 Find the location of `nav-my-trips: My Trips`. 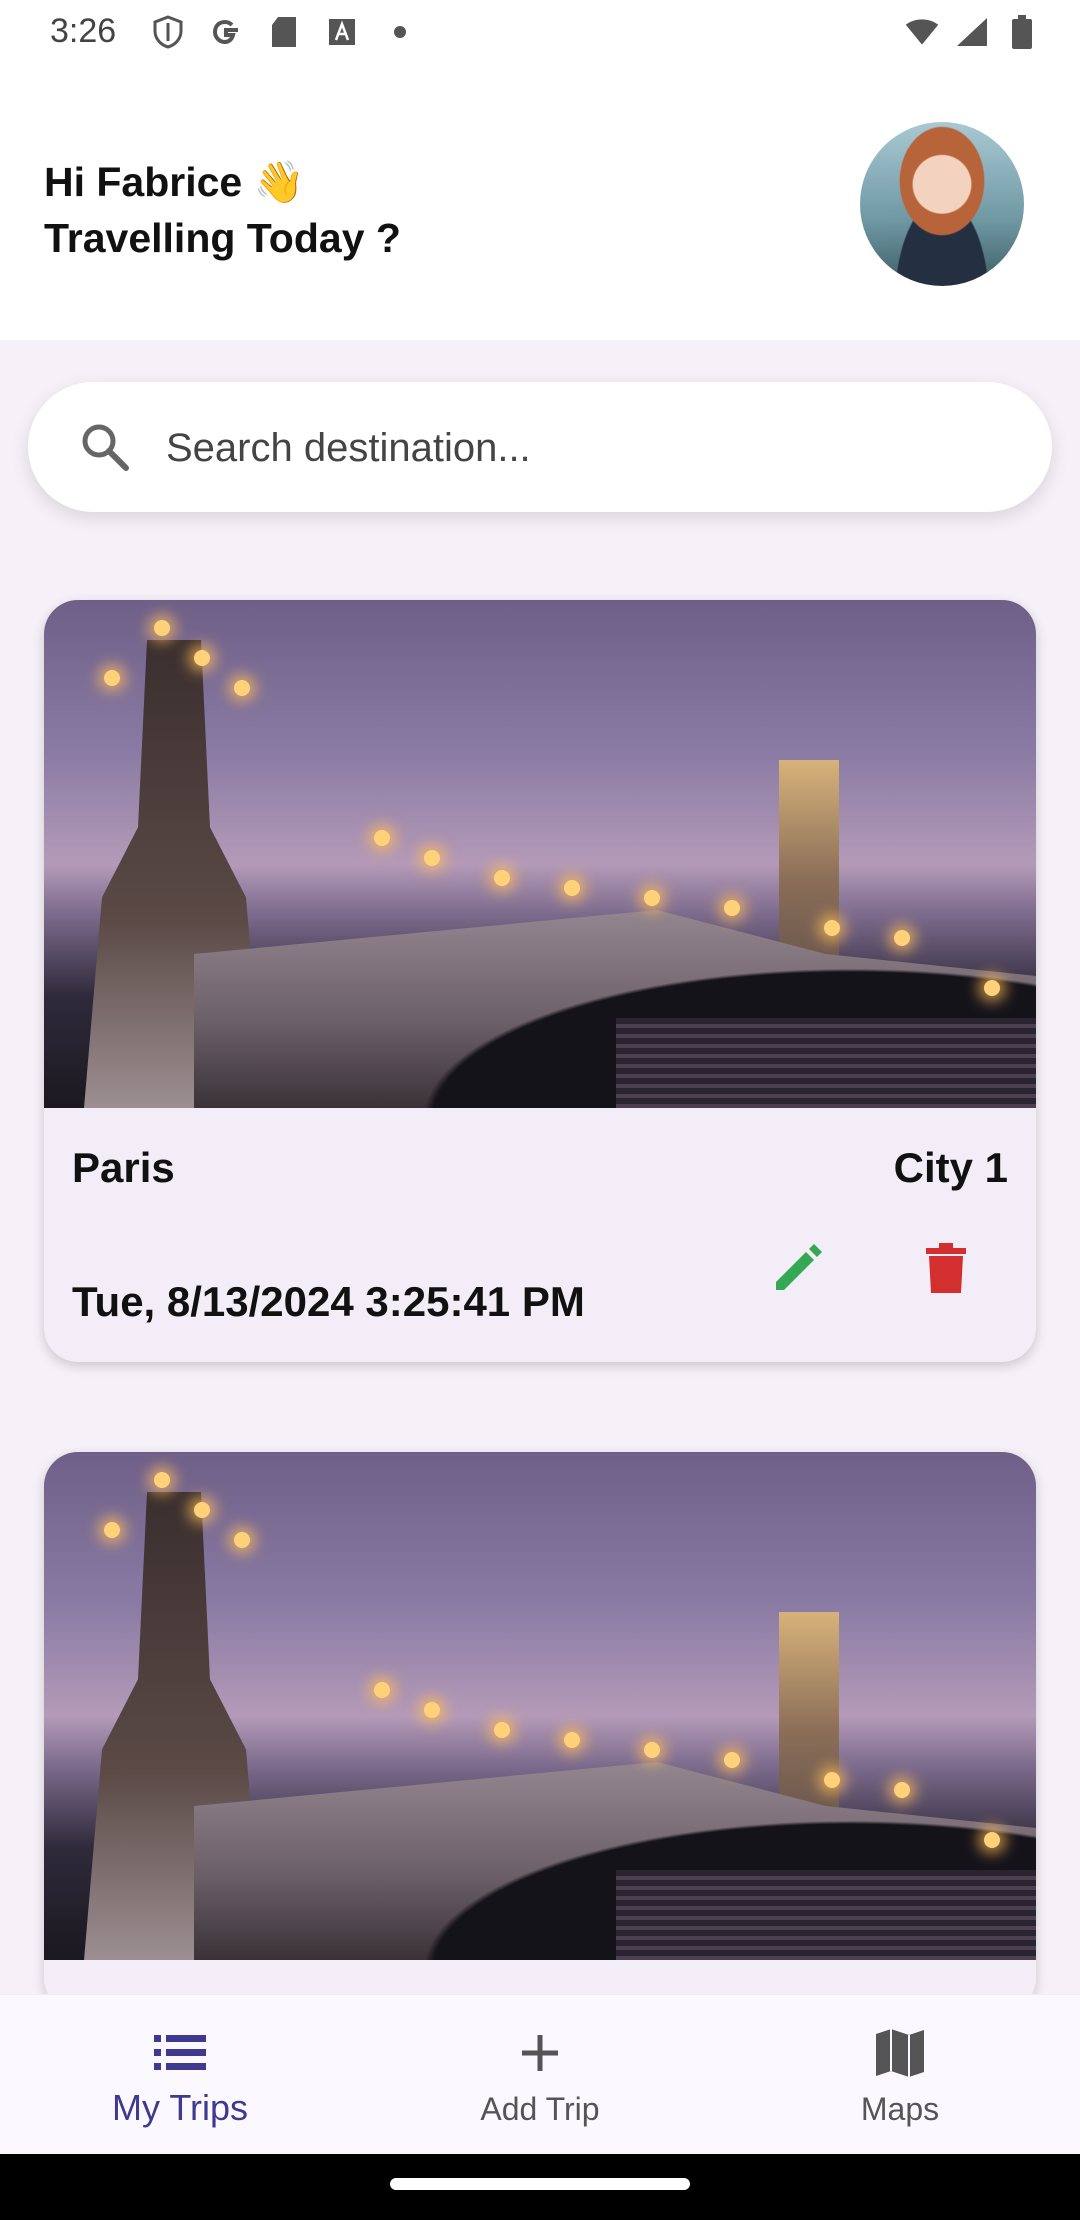

nav-my-trips: My Trips is located at coordinates (180, 2075).